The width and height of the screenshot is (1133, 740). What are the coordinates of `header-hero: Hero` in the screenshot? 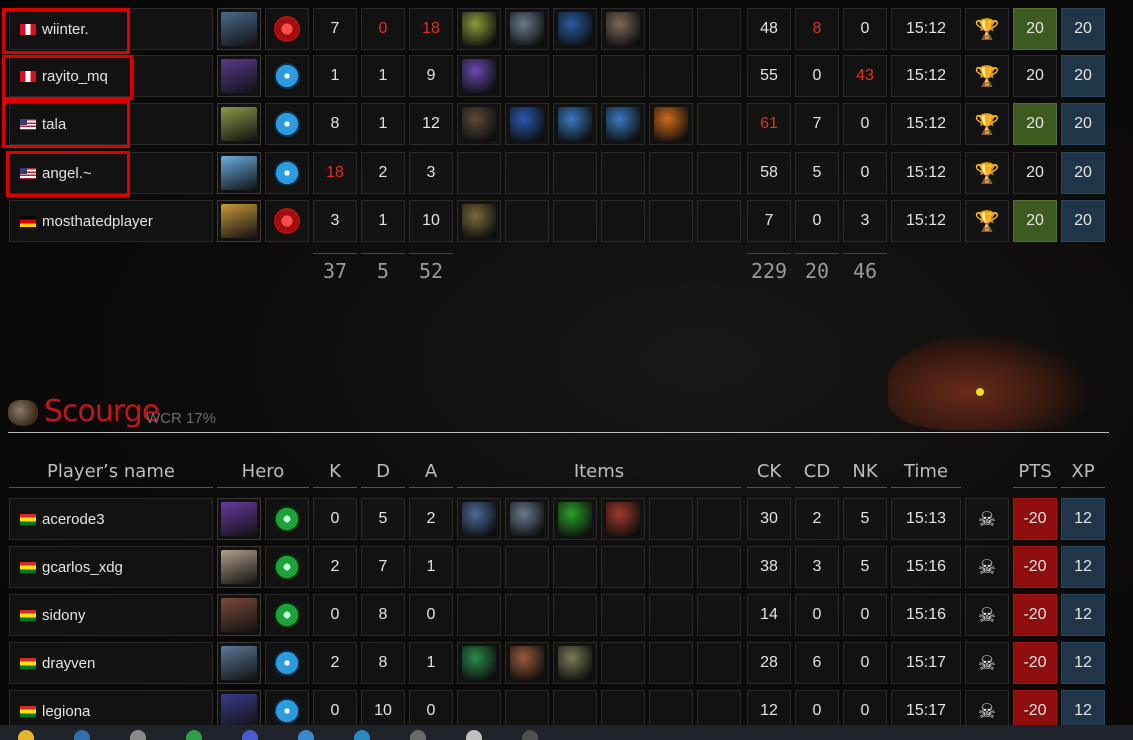 It's located at (263, 471).